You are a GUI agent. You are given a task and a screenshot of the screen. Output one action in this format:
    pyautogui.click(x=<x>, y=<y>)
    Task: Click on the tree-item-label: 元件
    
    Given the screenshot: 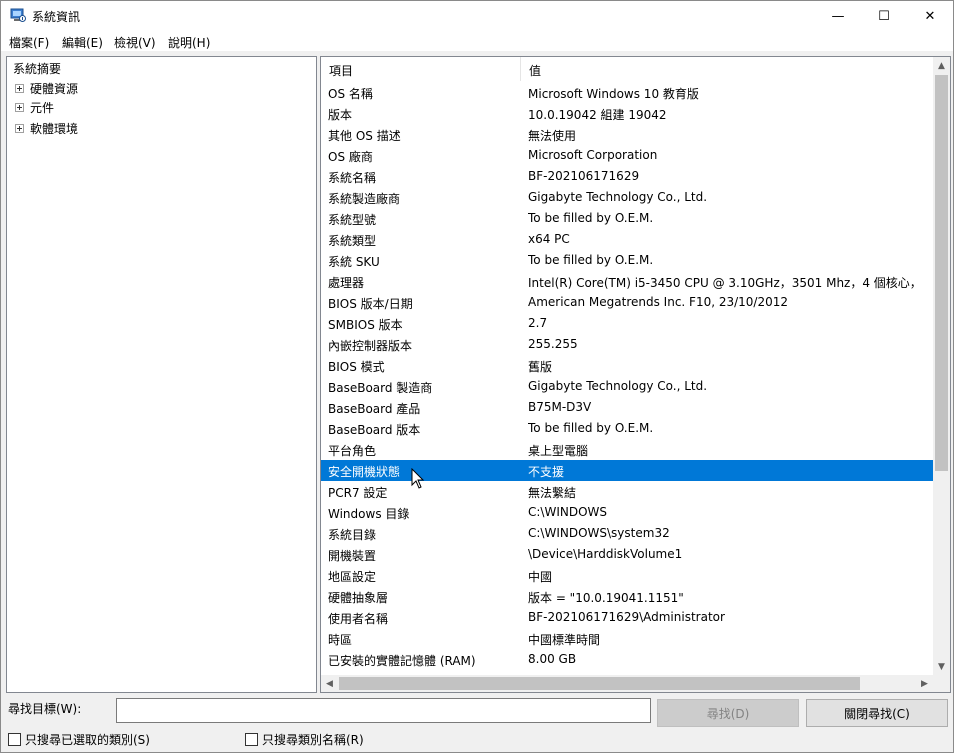 What is the action you would take?
    pyautogui.click(x=42, y=107)
    